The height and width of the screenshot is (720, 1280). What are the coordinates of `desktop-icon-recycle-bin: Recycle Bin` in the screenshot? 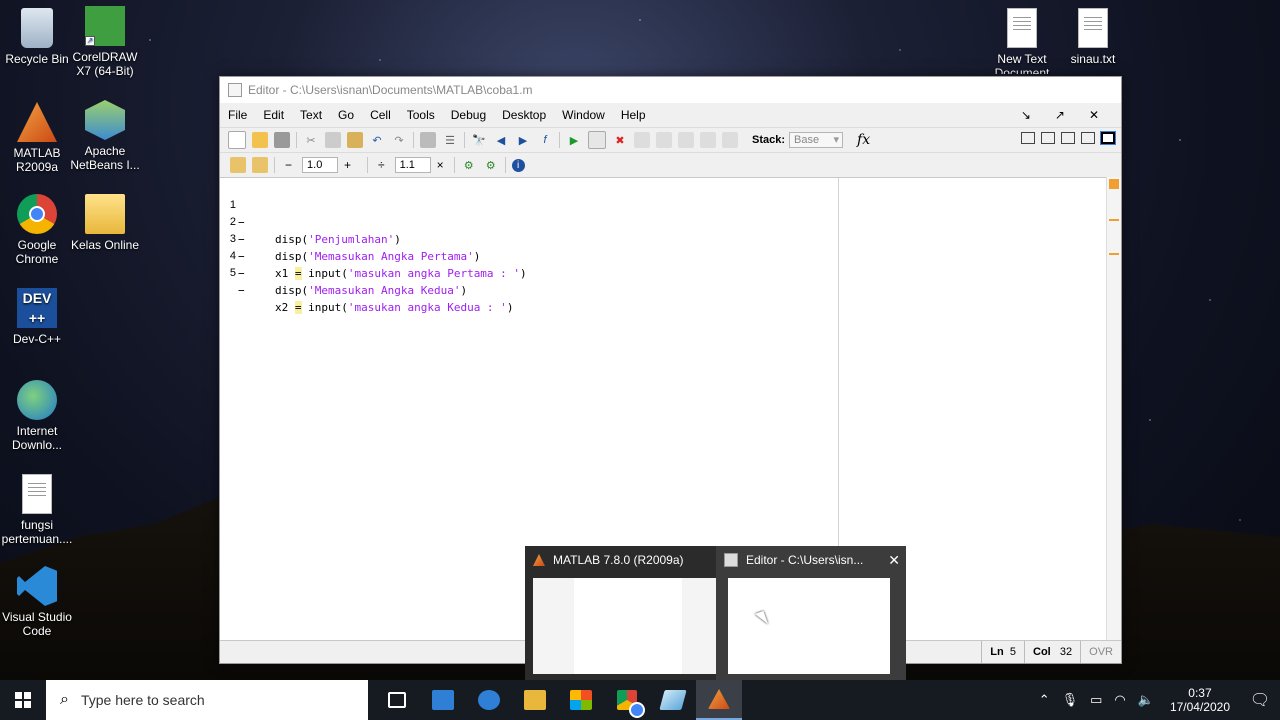 It's located at (37, 37).